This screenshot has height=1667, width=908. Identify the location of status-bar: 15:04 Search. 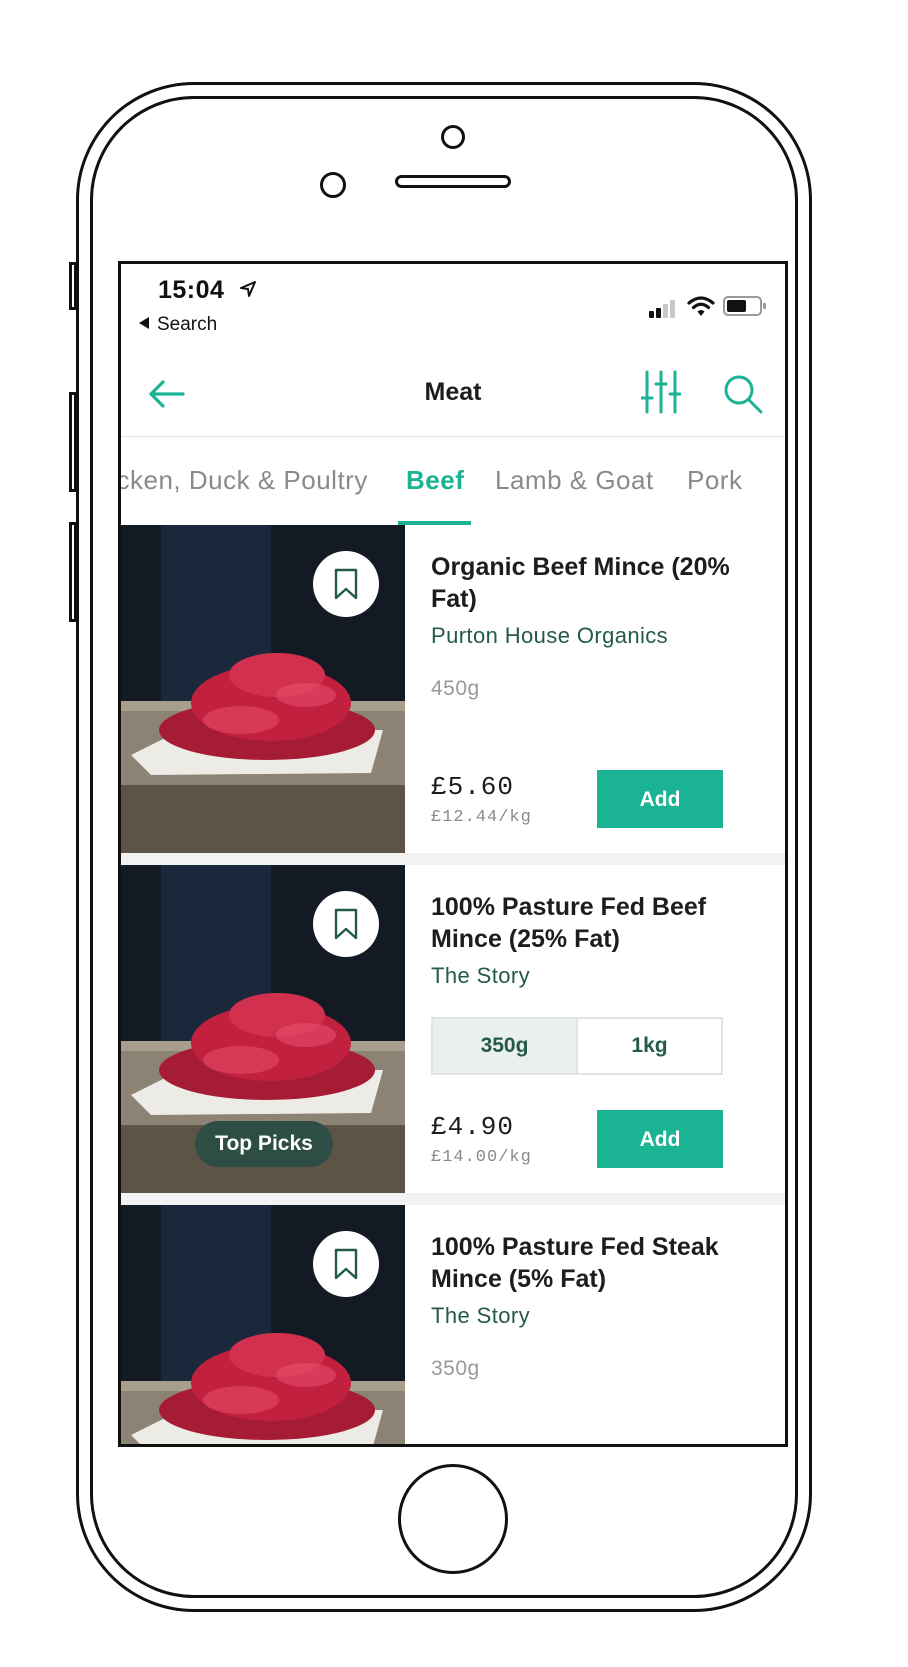
(453, 309).